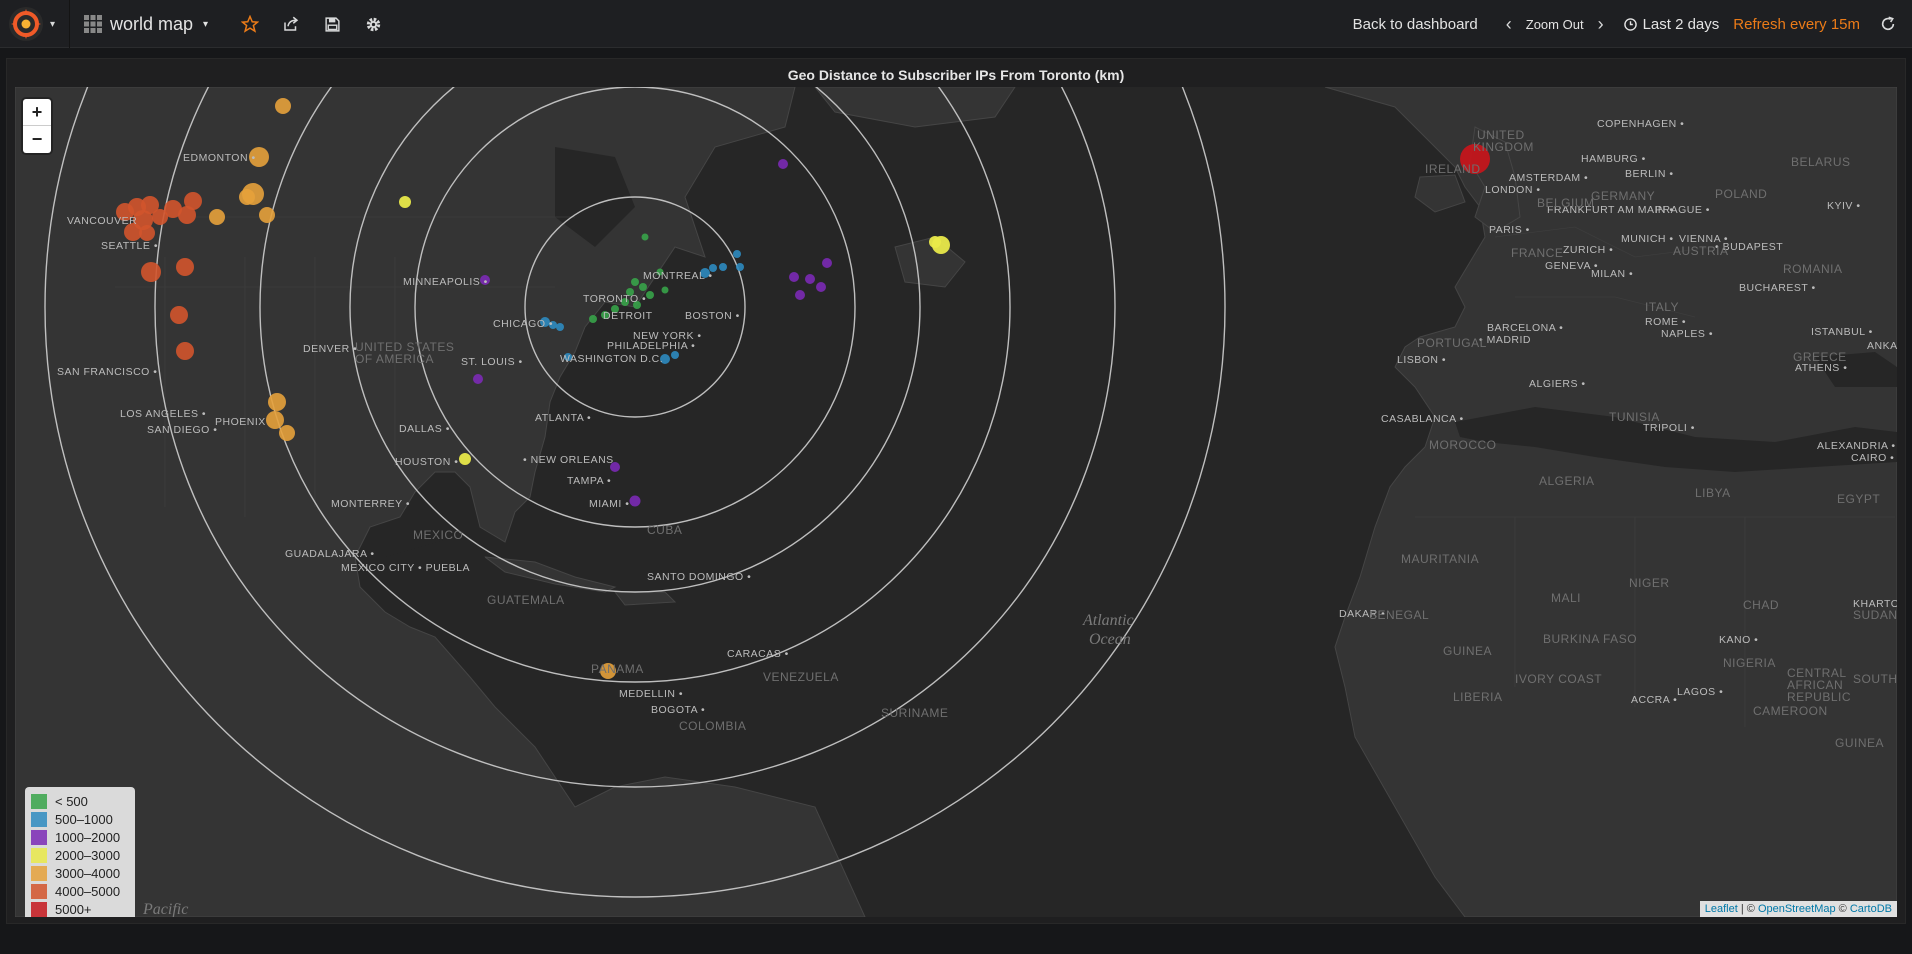  I want to click on city-label: HAMBURG •, so click(1613, 159).